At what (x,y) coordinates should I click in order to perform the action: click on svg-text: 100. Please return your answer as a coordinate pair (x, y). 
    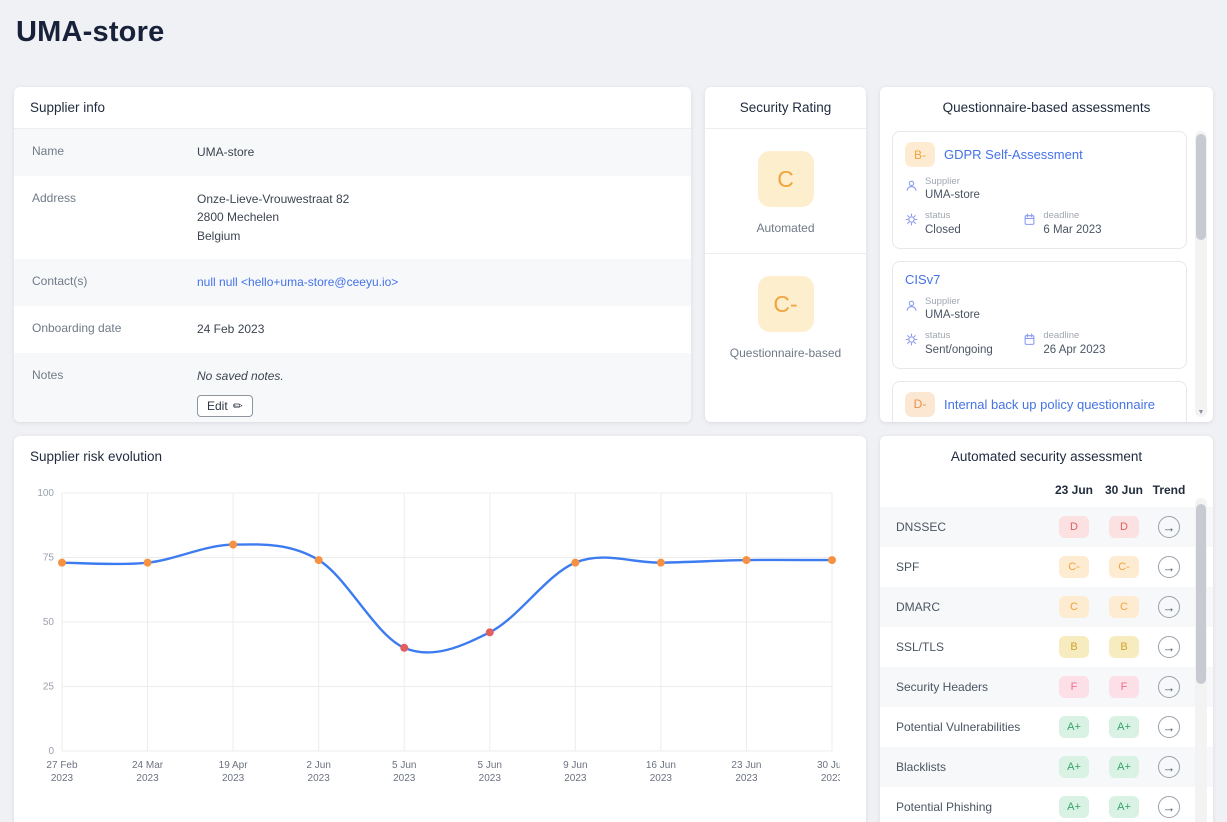
    Looking at the image, I should click on (45, 493).